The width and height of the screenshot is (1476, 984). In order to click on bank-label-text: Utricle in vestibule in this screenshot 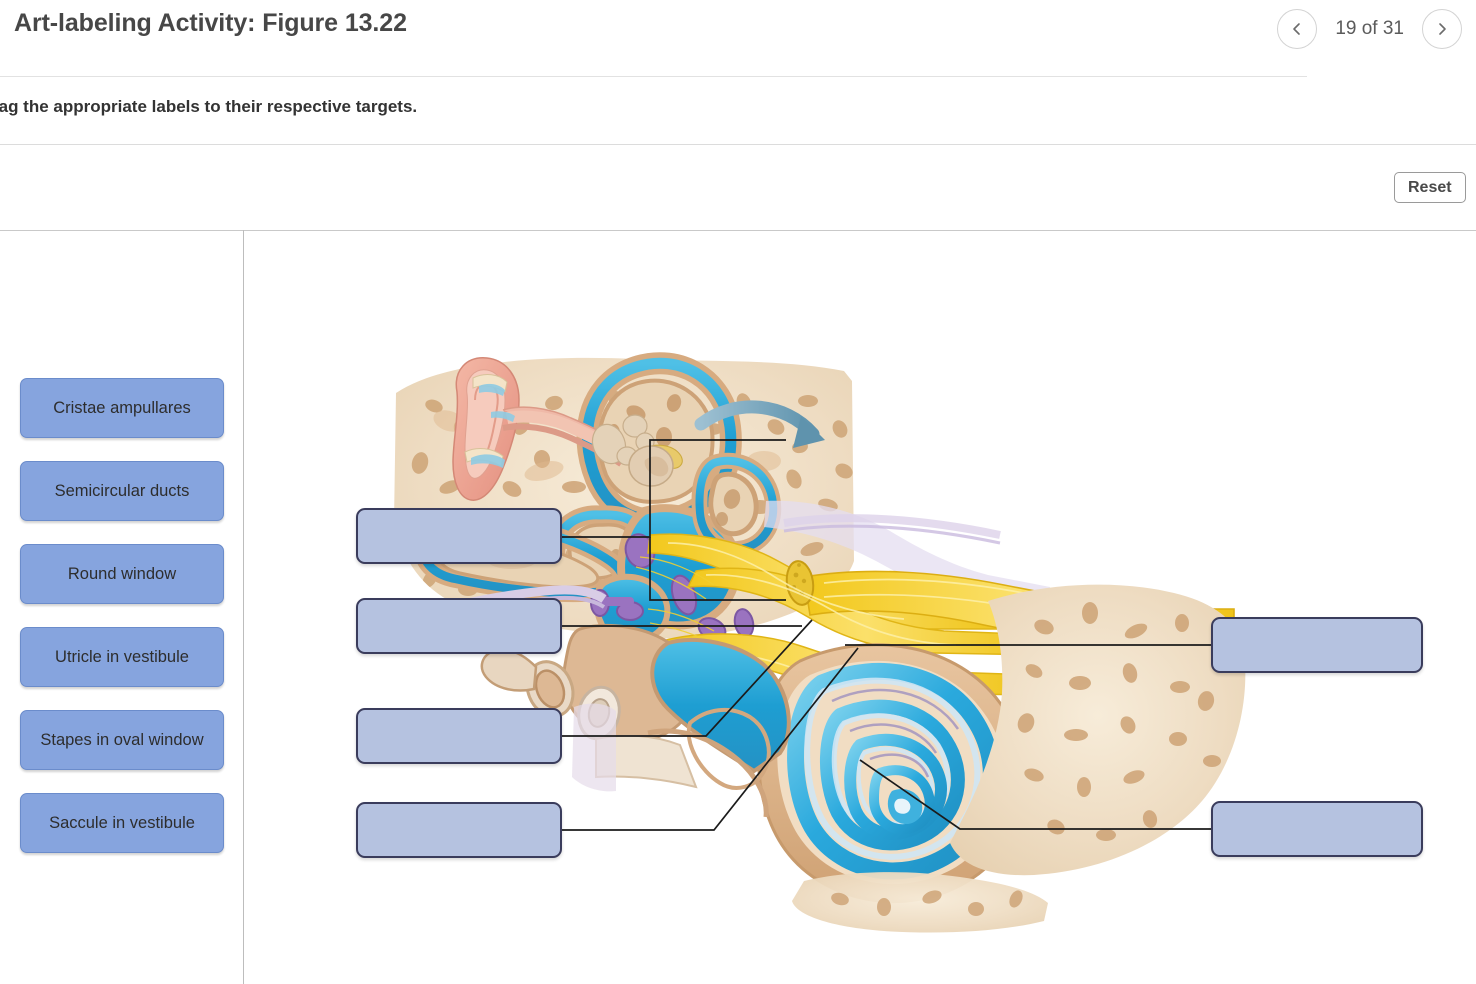, I will do `click(122, 656)`.